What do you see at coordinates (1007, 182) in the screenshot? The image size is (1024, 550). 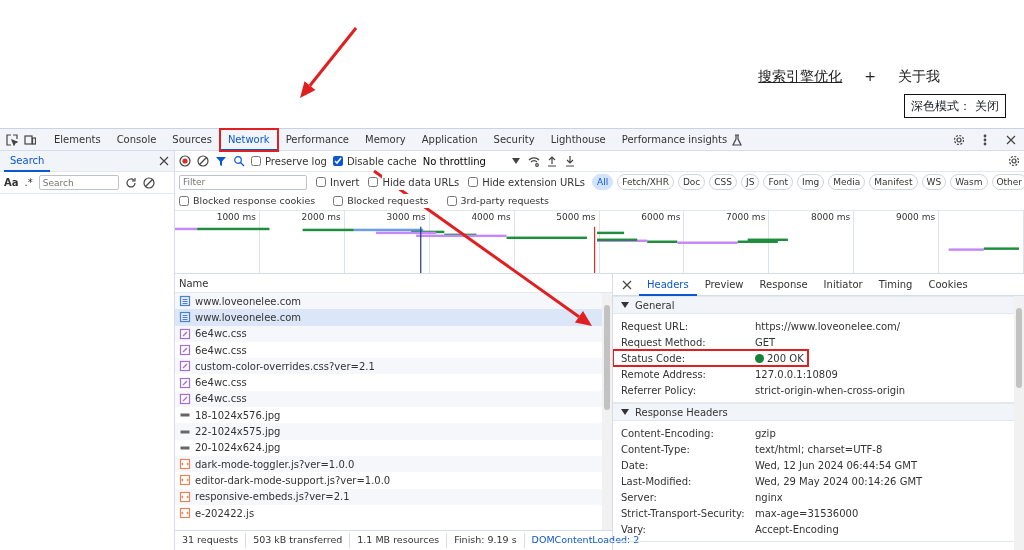 I see `type-filter-chip: Other` at bounding box center [1007, 182].